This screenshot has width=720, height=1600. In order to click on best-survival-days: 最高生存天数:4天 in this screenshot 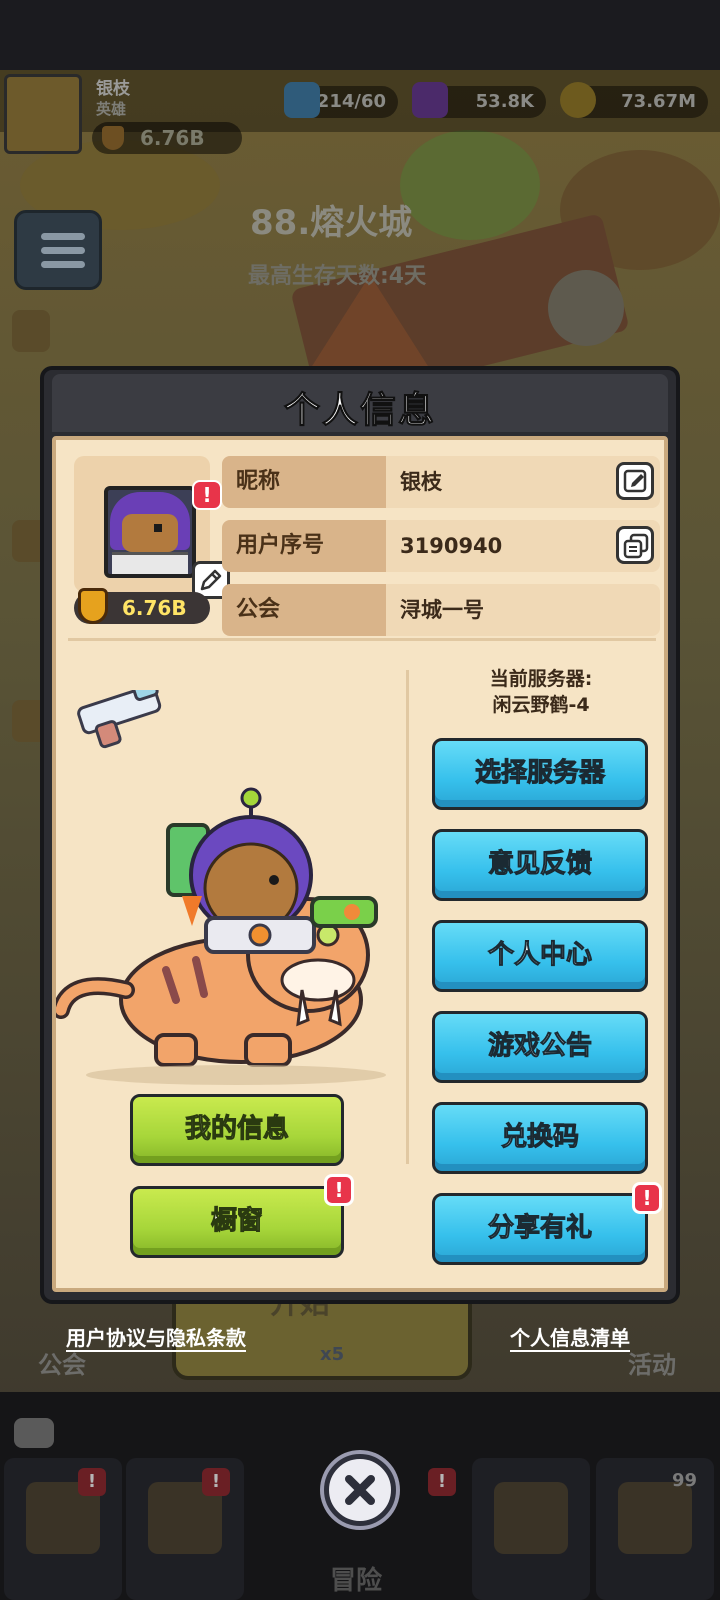, I will do `click(337, 276)`.